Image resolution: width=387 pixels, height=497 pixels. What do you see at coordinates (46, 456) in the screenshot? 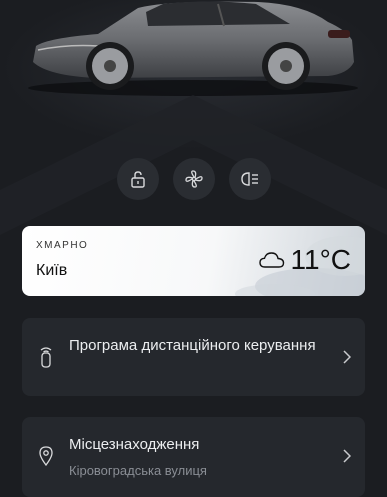
I see `location-pin-icon` at bounding box center [46, 456].